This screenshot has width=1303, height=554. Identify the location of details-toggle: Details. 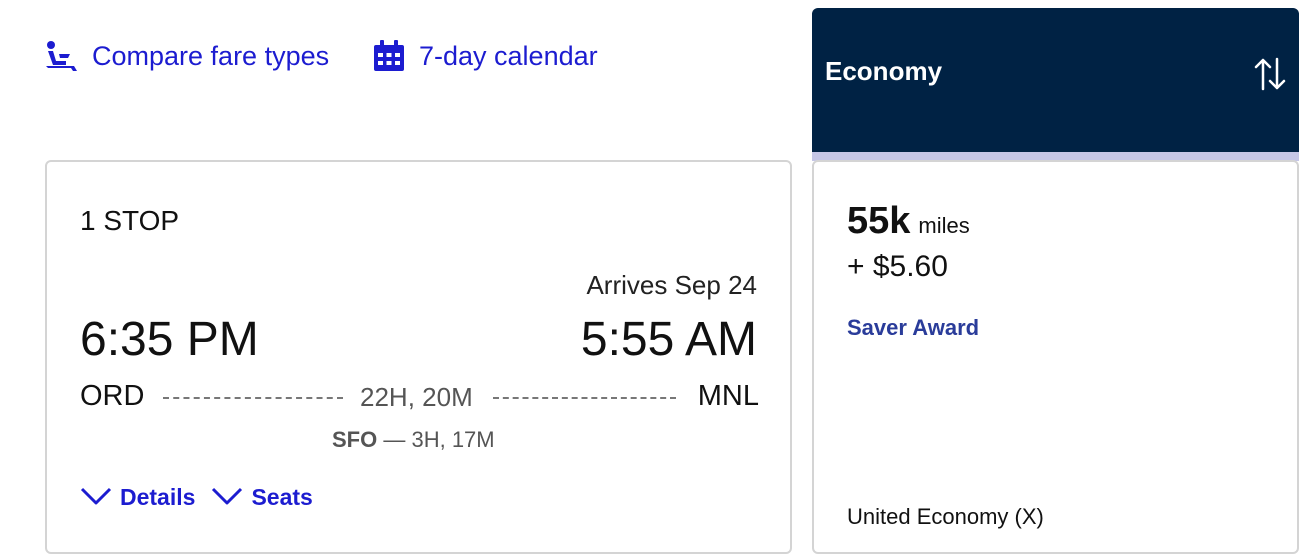
(137, 497).